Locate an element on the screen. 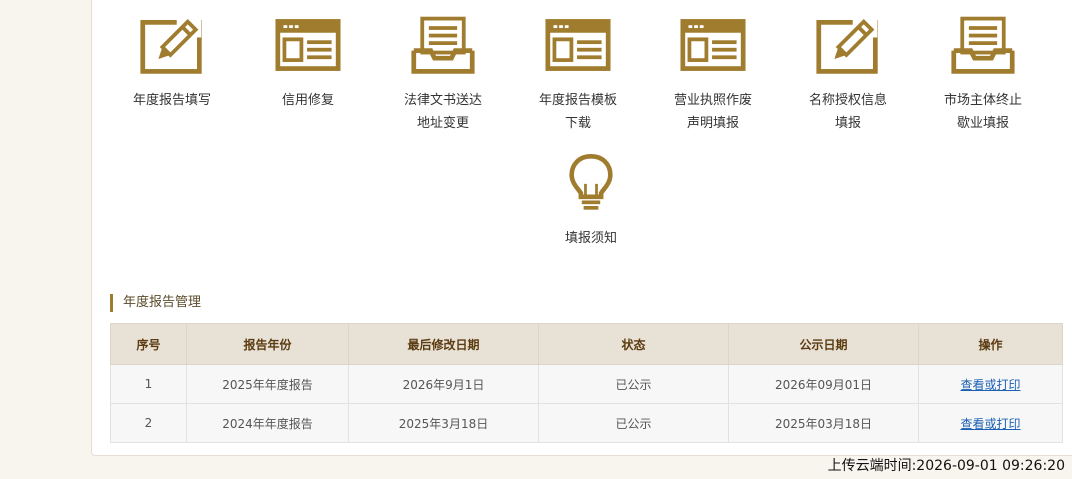 The image size is (1072, 479). market-entity-termination-button: 市场主体终止 歇业填报 is located at coordinates (983, 74).